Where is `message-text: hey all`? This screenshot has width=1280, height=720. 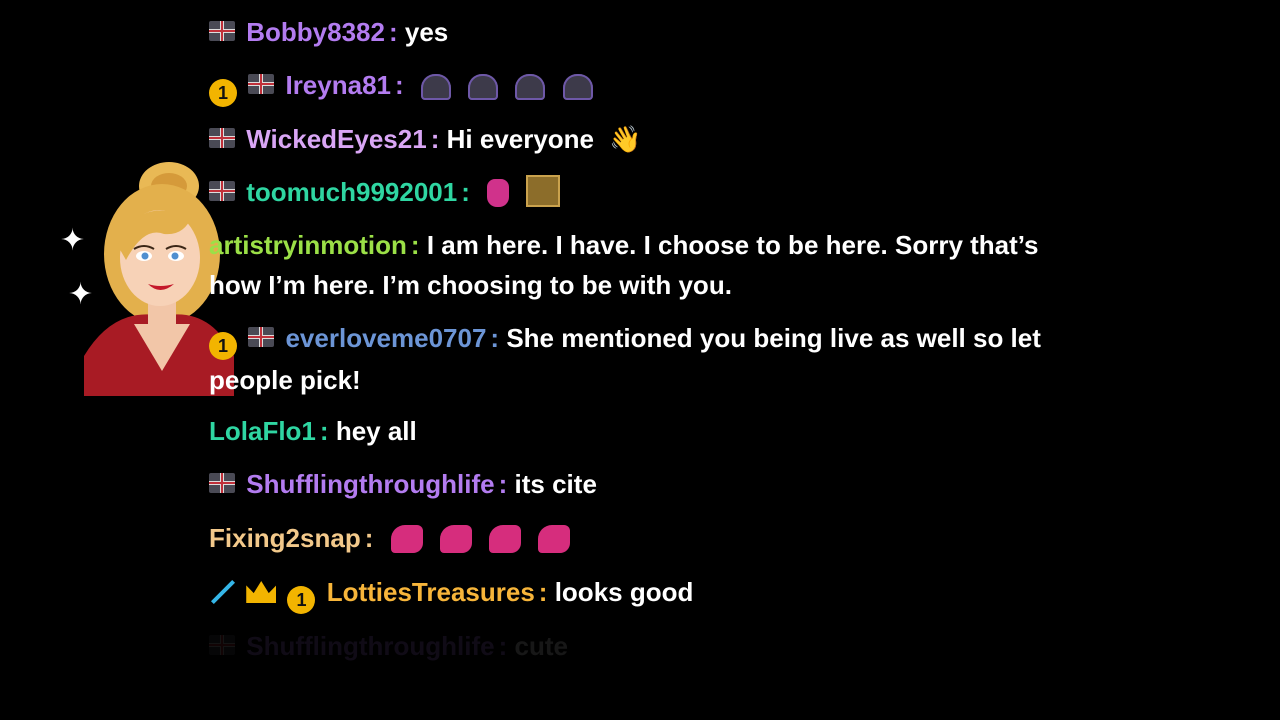 message-text: hey all is located at coordinates (376, 431).